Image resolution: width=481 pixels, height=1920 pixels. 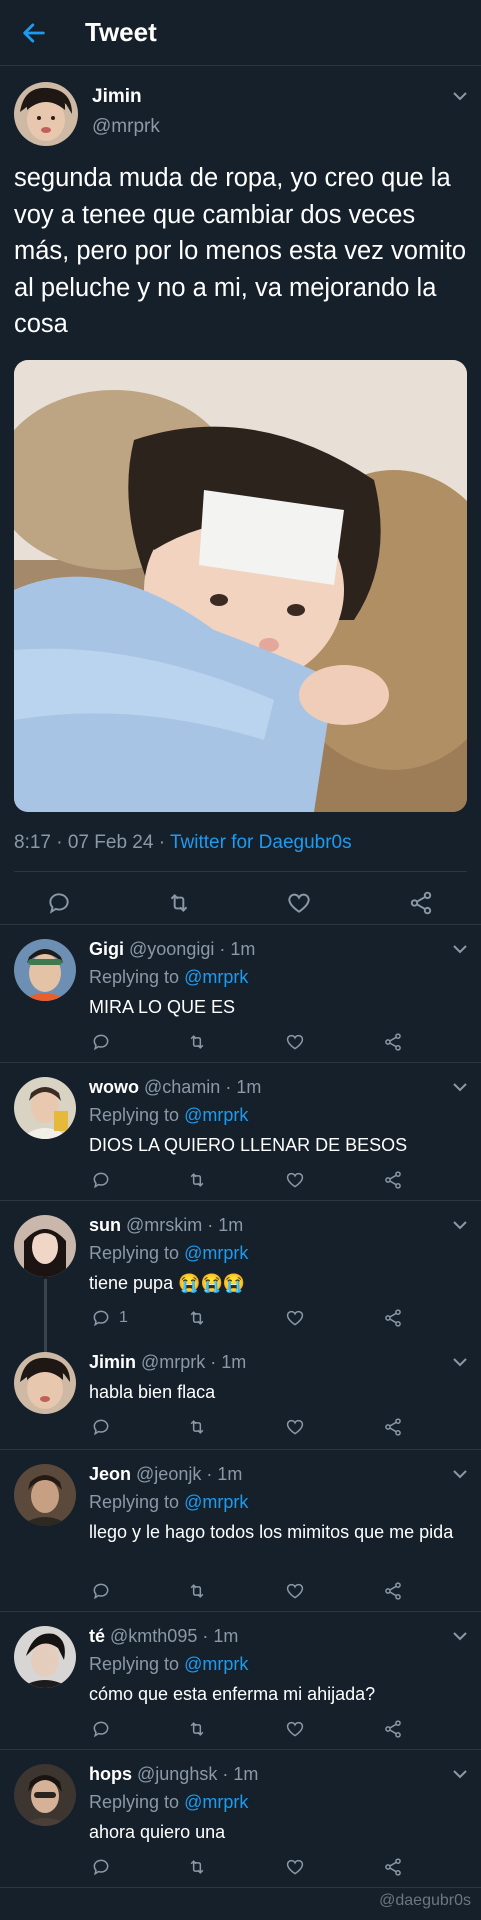 What do you see at coordinates (173, 1362) in the screenshot?
I see `reply-author-handle: @mrprk` at bounding box center [173, 1362].